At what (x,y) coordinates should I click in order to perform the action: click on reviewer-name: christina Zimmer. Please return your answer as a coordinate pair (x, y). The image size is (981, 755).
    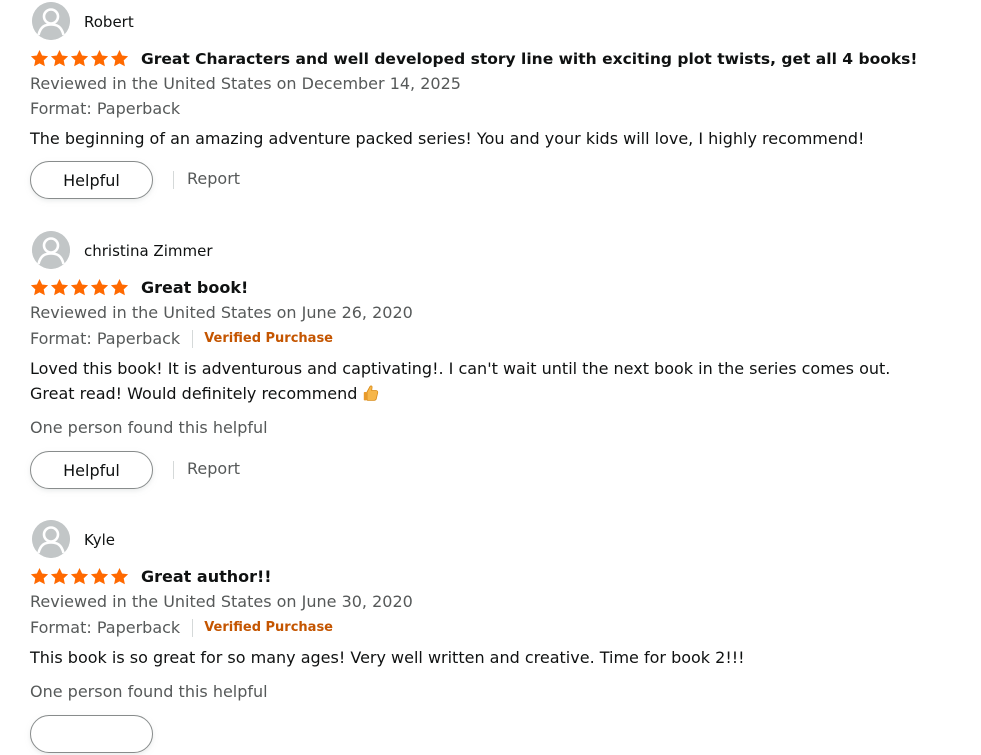
    Looking at the image, I should click on (148, 251).